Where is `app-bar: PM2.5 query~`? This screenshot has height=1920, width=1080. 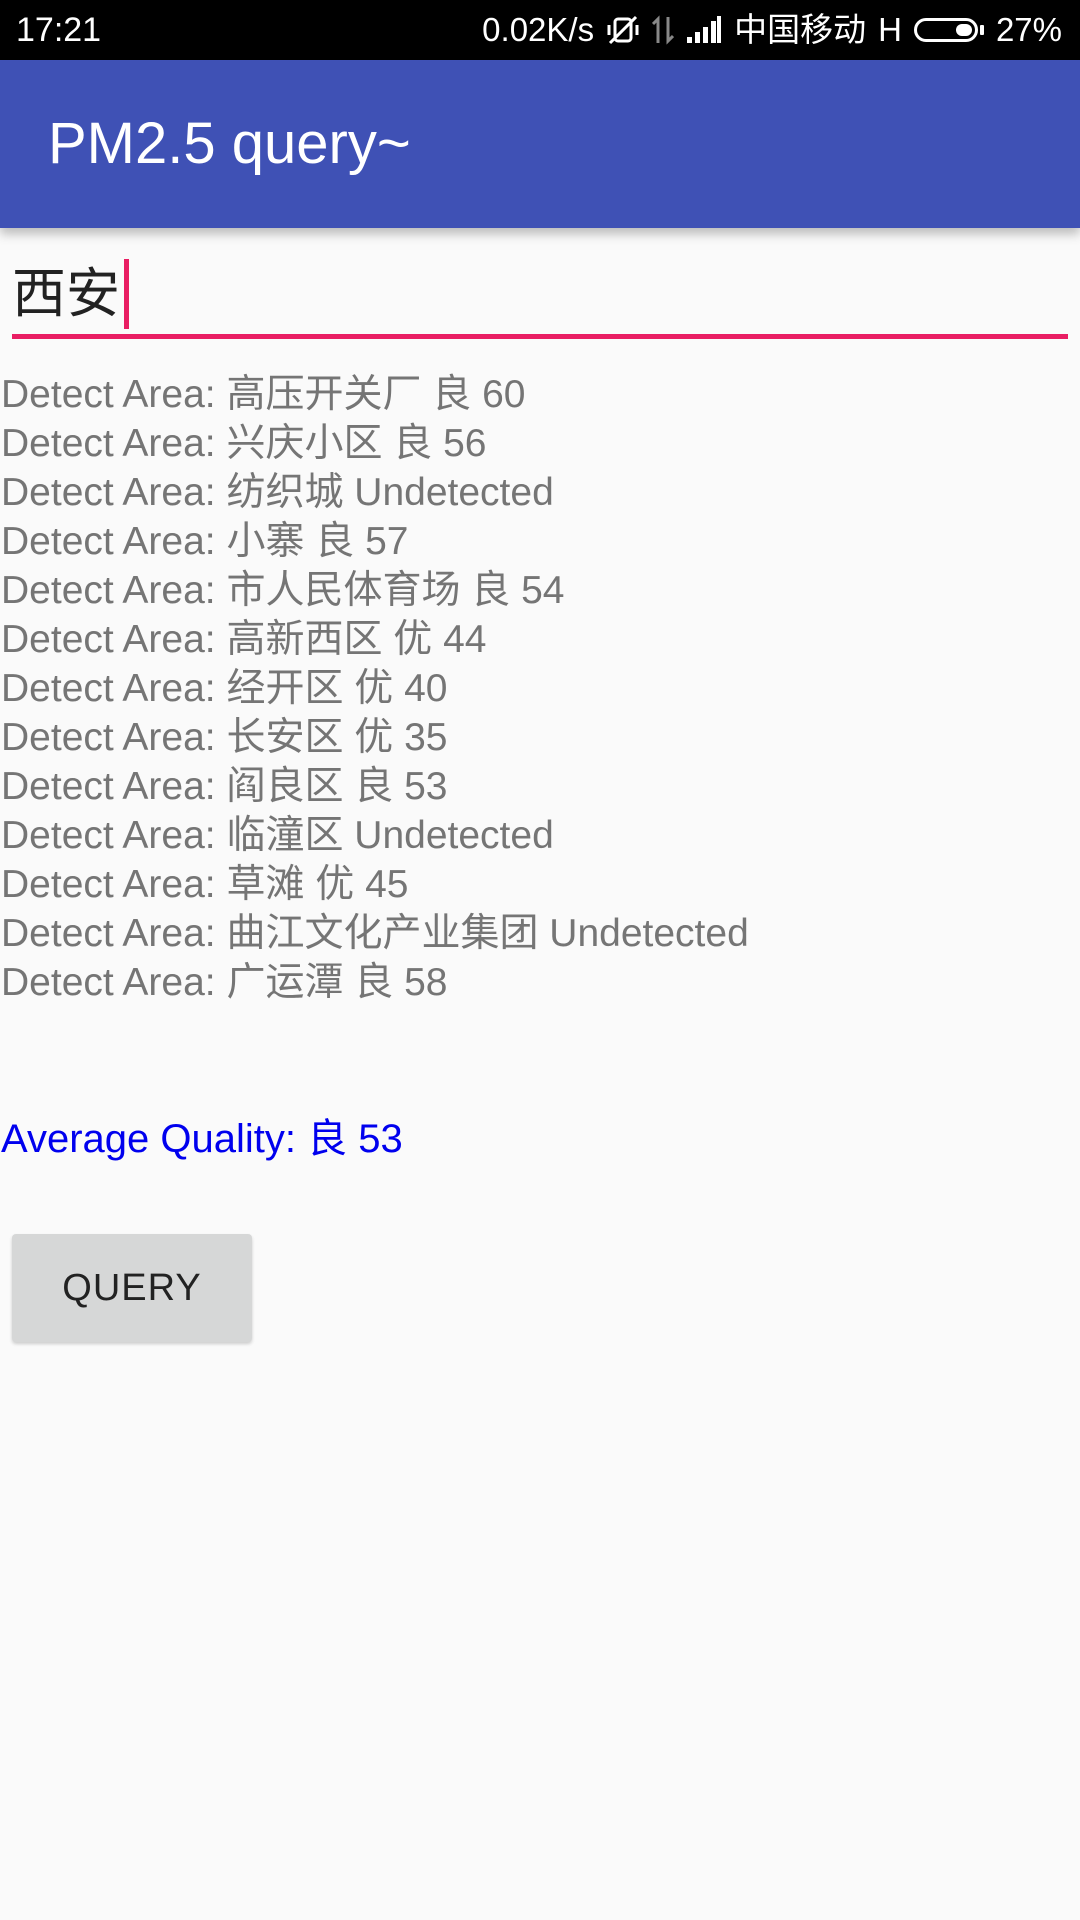 app-bar: PM2.5 query~ is located at coordinates (540, 144).